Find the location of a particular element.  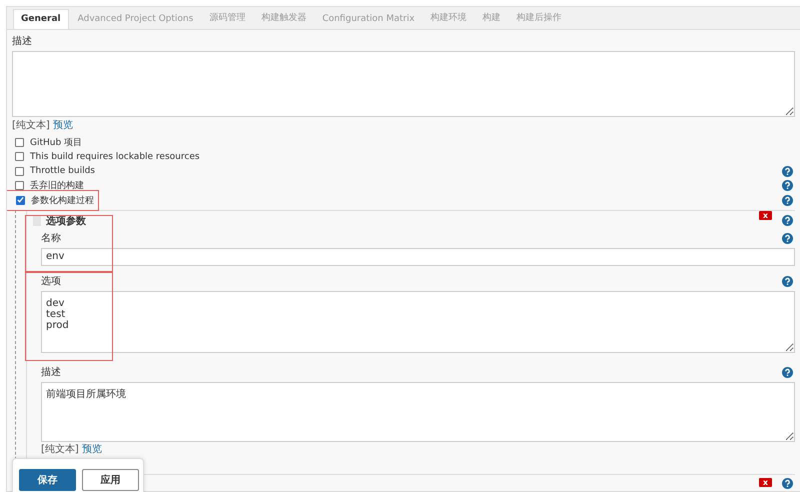

checkbox-label: This build requires lockable resources is located at coordinates (115, 157).